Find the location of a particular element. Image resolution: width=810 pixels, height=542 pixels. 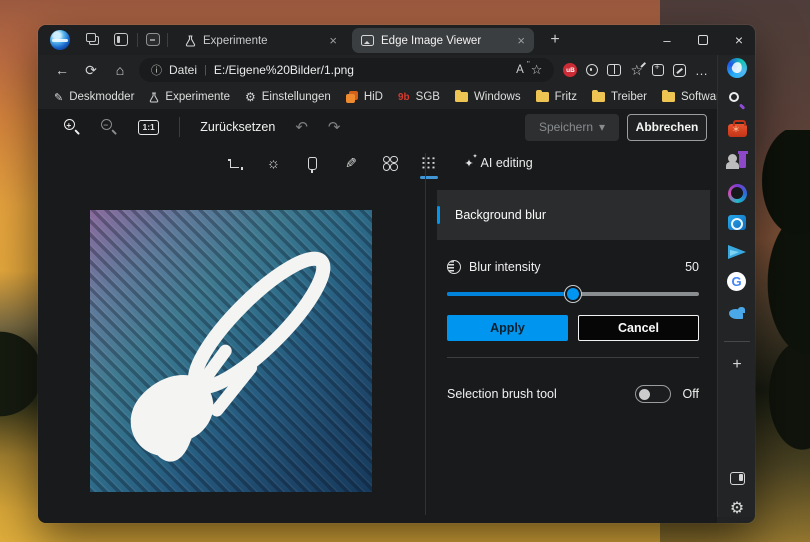

bookmark-label: Experimente is located at coordinates (197, 97).